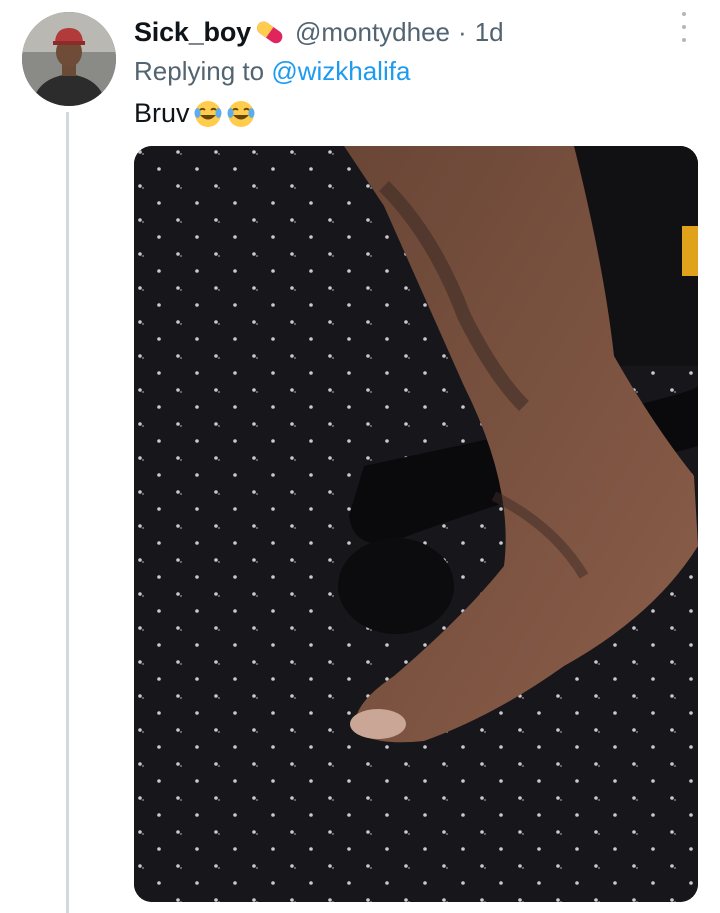 The height and width of the screenshot is (913, 720). Describe the element at coordinates (372, 32) in the screenshot. I see `author-handle: @montydhee` at that location.